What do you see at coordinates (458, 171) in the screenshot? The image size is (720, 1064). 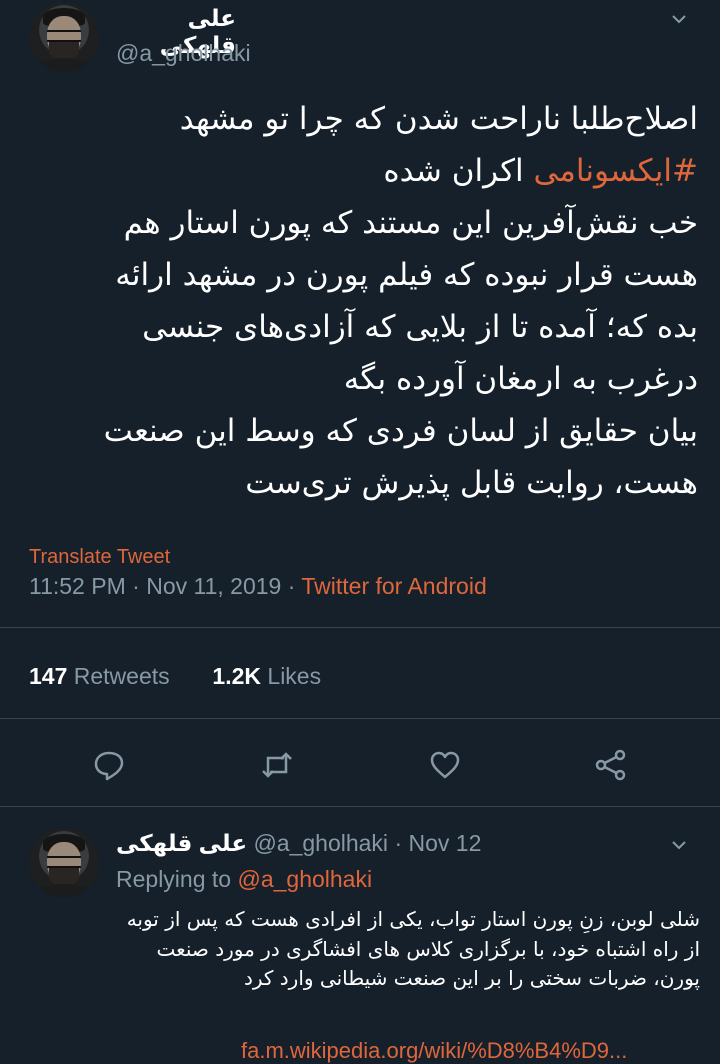 I see `tweet-text-after-hashtag: اکران شده` at bounding box center [458, 171].